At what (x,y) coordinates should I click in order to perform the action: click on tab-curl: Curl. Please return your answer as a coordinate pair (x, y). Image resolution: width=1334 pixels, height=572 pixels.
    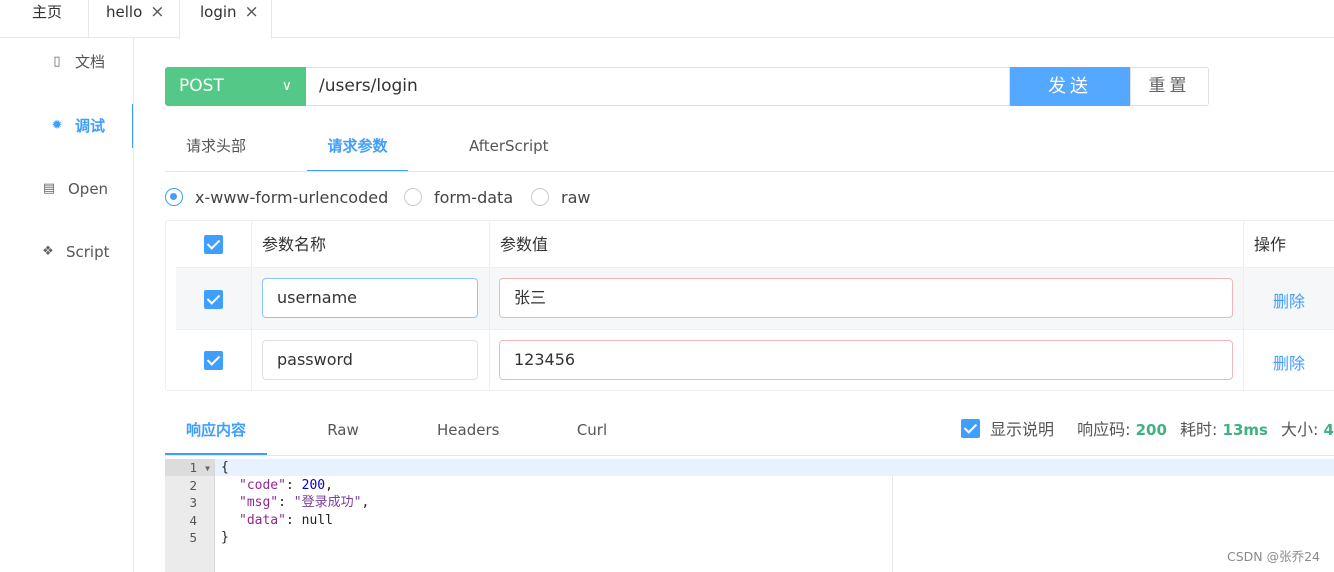
    Looking at the image, I should click on (592, 430).